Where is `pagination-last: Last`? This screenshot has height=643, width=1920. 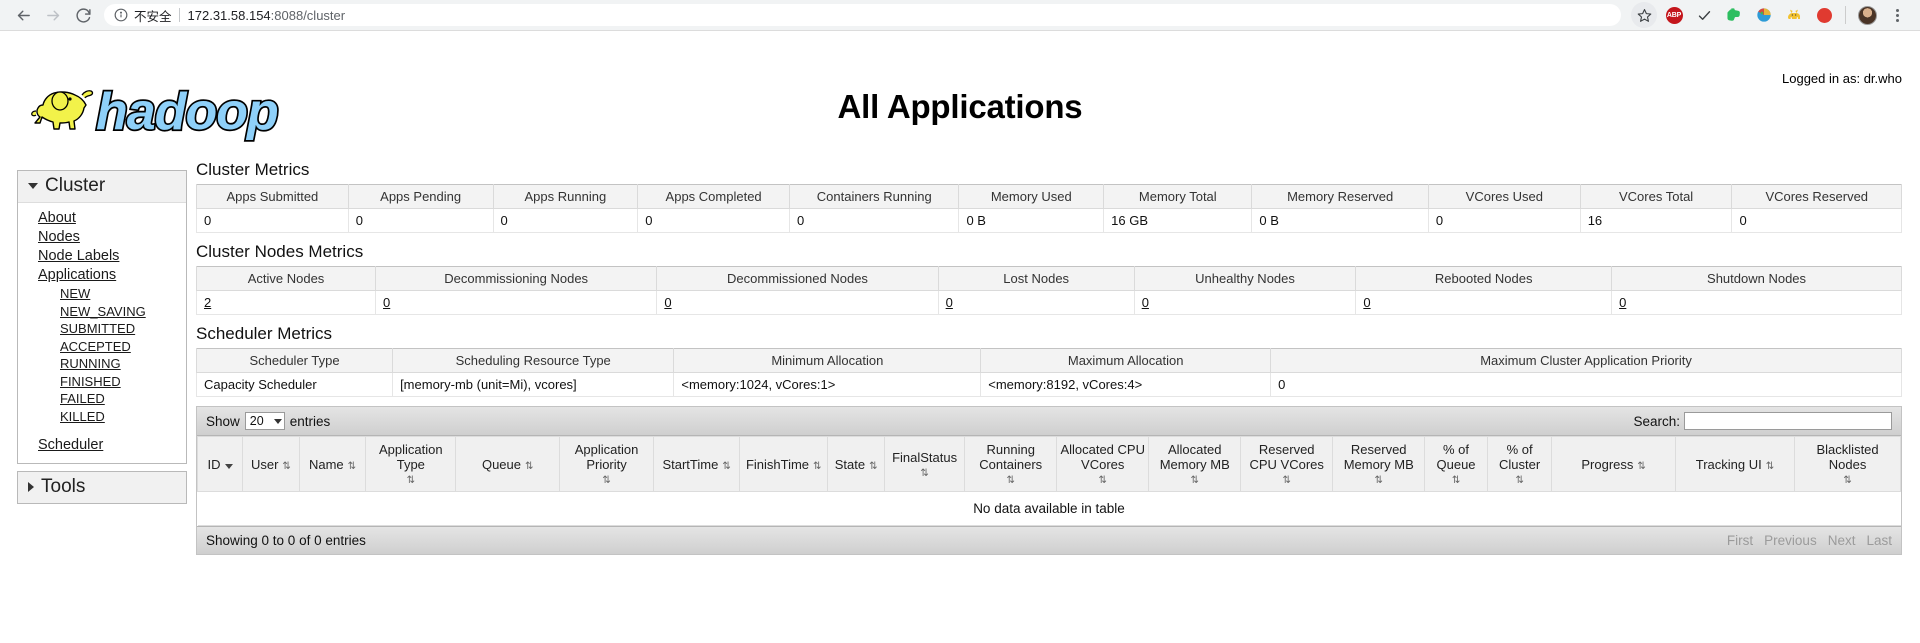
pagination-last: Last is located at coordinates (1879, 540).